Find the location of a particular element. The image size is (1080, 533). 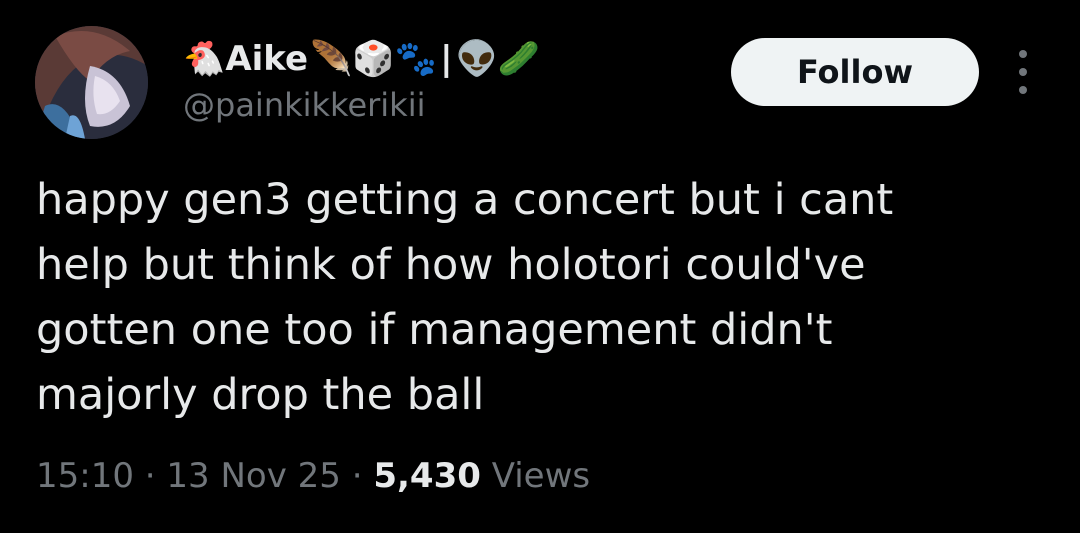

avatar is located at coordinates (91, 82).